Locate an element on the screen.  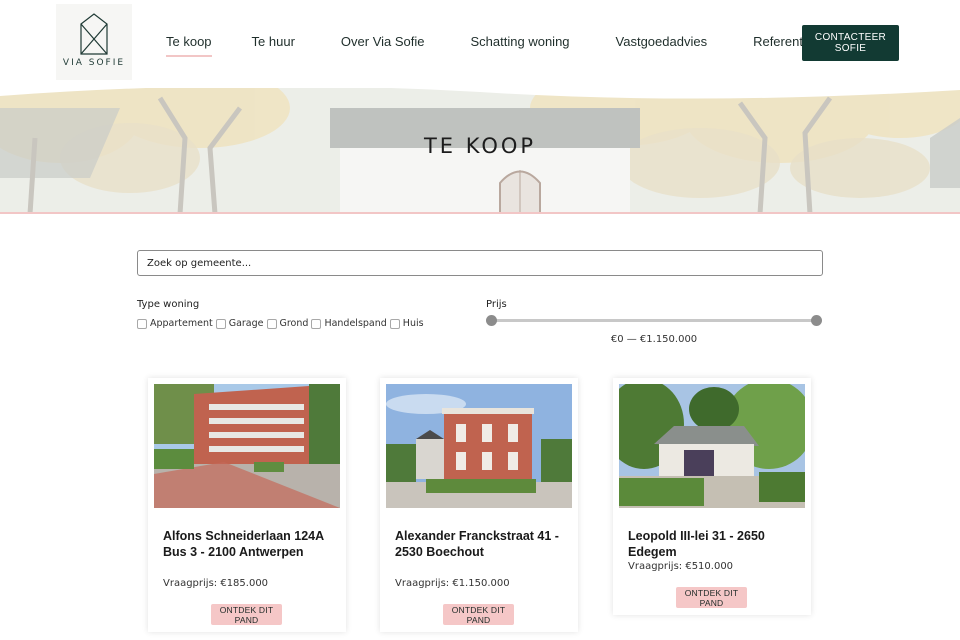
municipality-search-input is located at coordinates (480, 263).